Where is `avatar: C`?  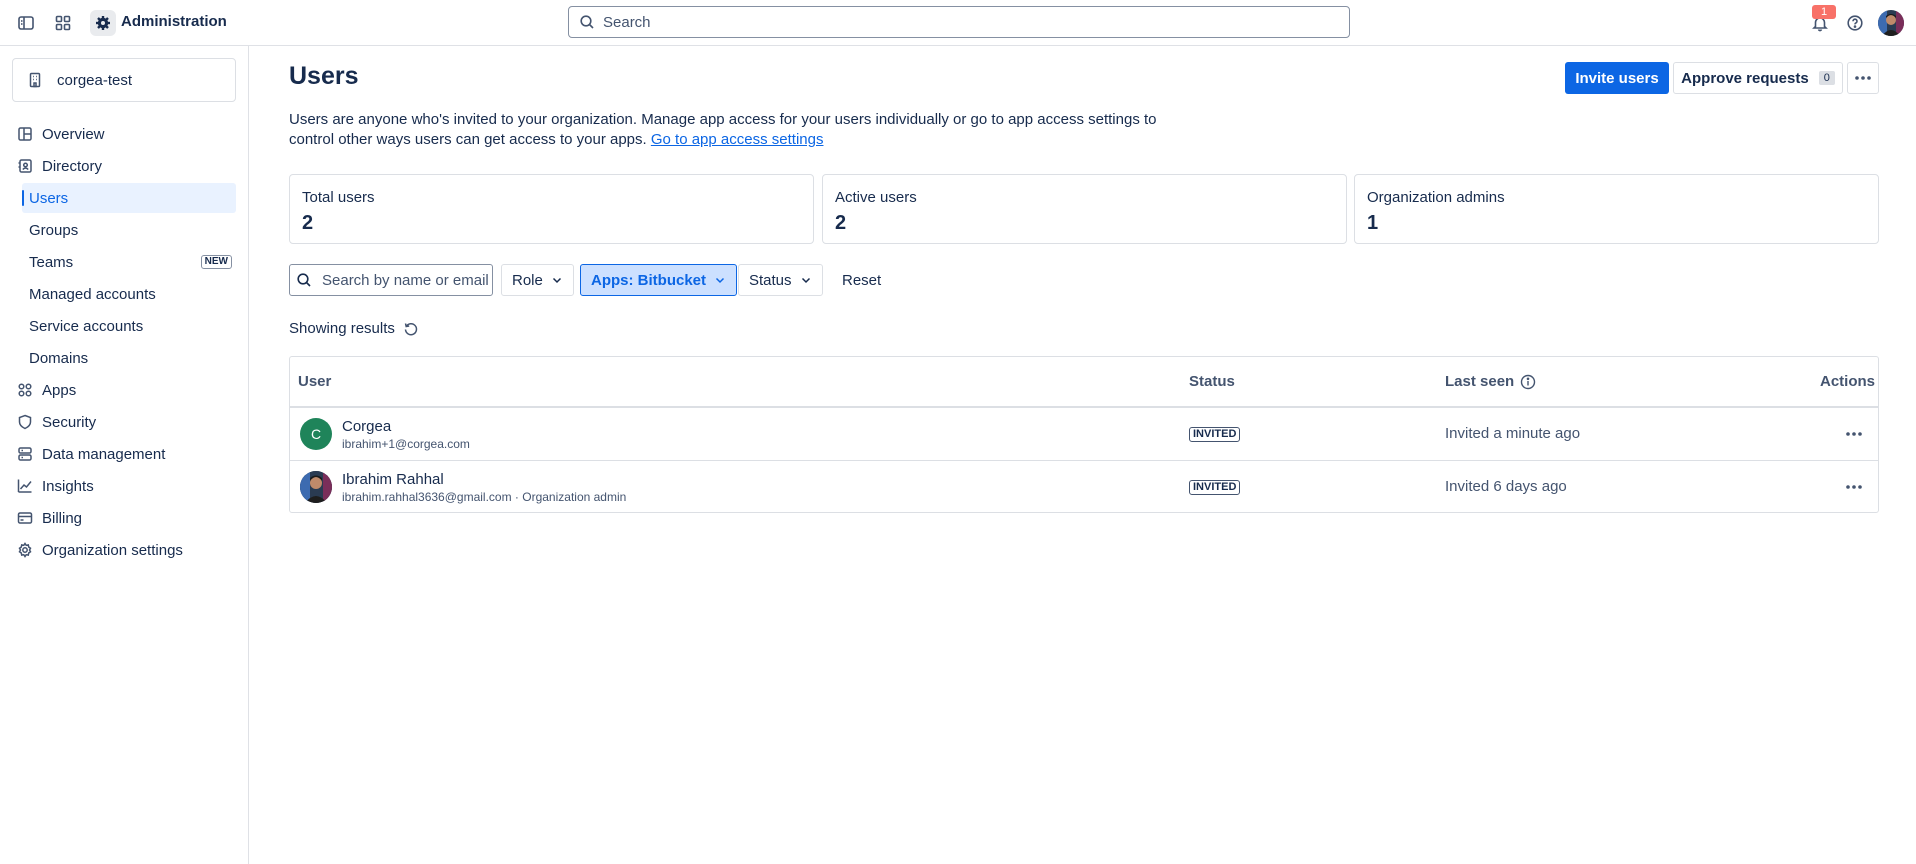 avatar: C is located at coordinates (316, 434).